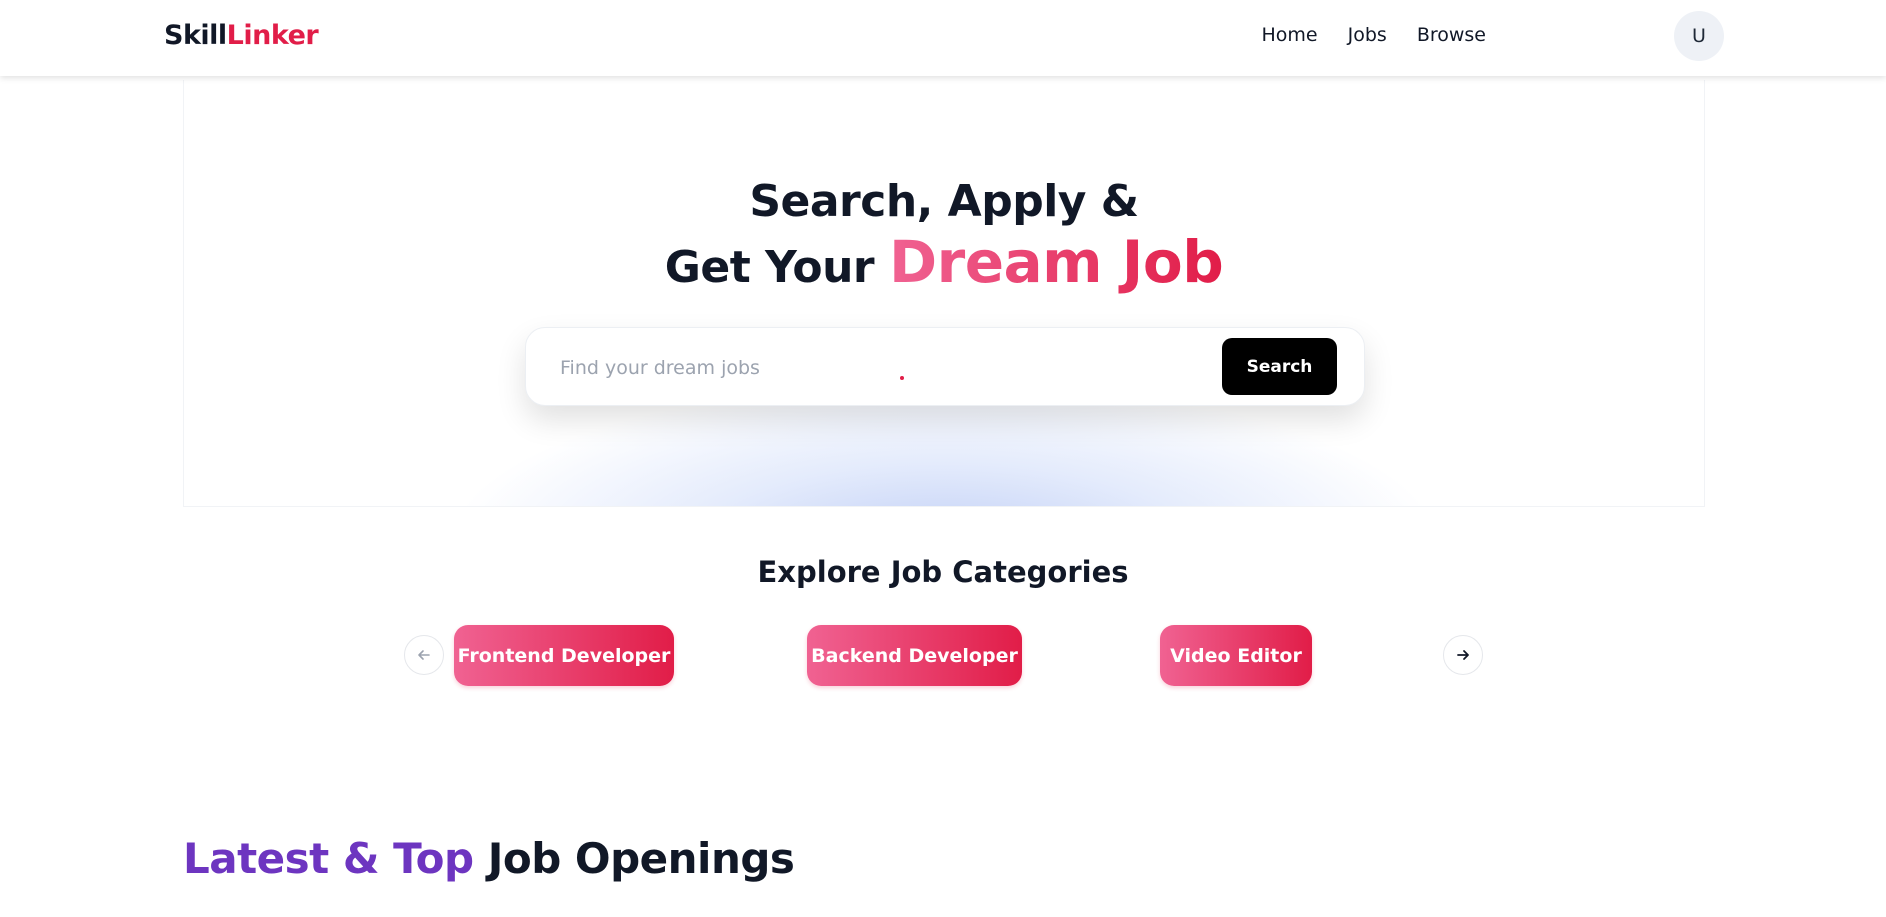  I want to click on nav-link-browse: Browse, so click(1451, 35).